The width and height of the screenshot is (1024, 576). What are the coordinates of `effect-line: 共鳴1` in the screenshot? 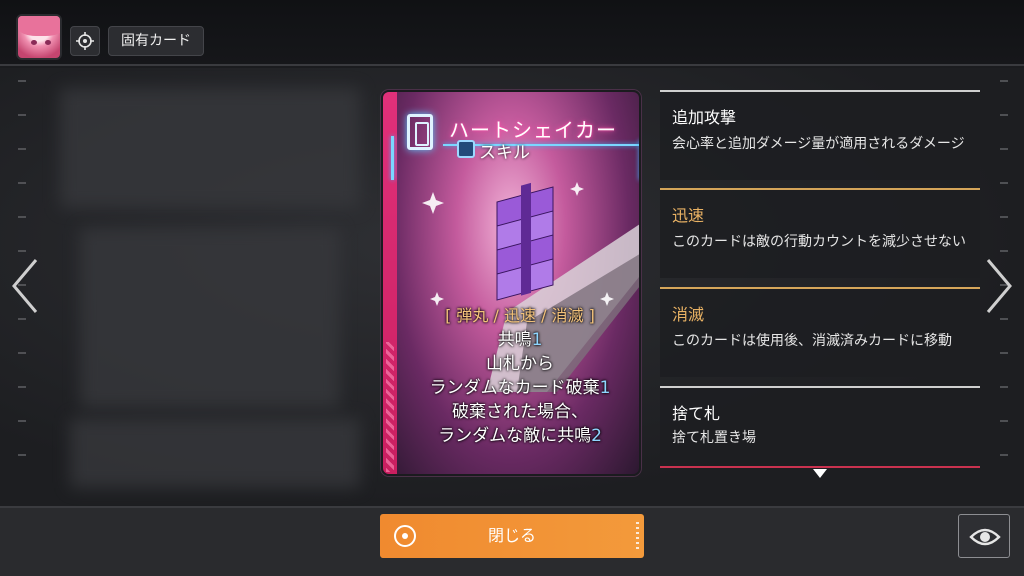 It's located at (520, 340).